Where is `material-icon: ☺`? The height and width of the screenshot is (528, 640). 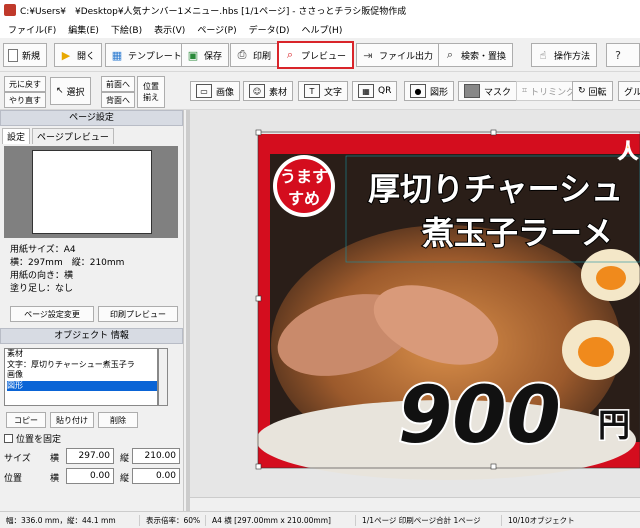 material-icon: ☺ is located at coordinates (257, 91).